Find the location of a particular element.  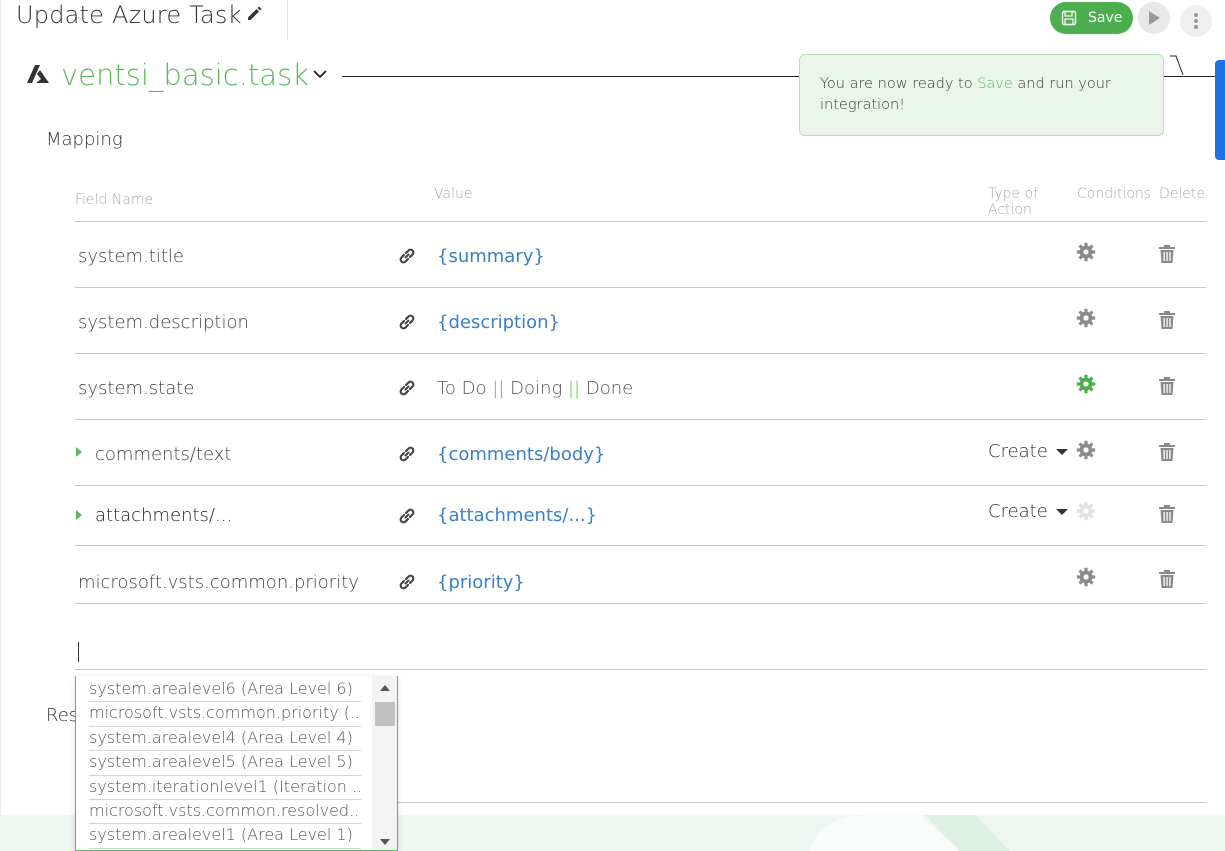

mapping-row: system.state To Do || Doing || Done is located at coordinates (640, 387).